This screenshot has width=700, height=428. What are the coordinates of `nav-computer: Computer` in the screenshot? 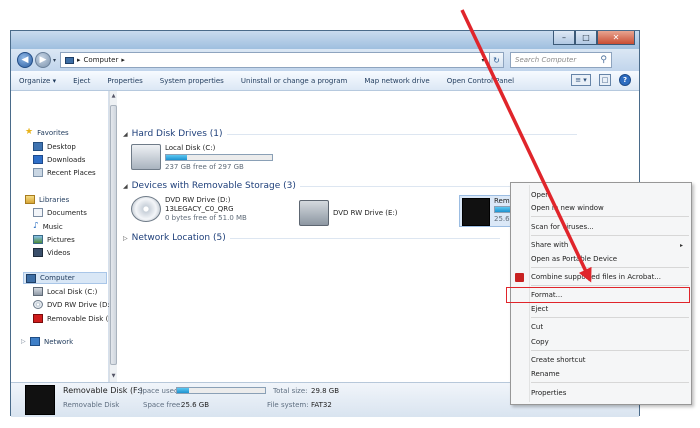 It's located at (65, 278).